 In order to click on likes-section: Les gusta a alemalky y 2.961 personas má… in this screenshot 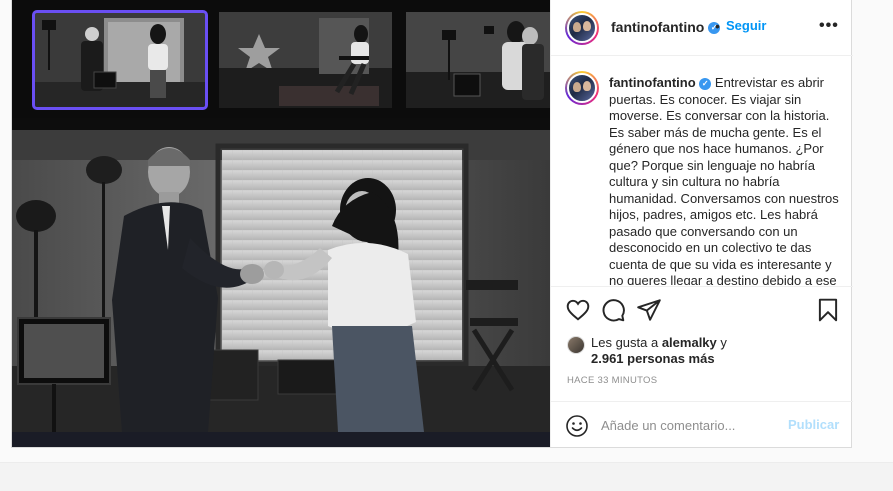, I will do `click(702, 350)`.